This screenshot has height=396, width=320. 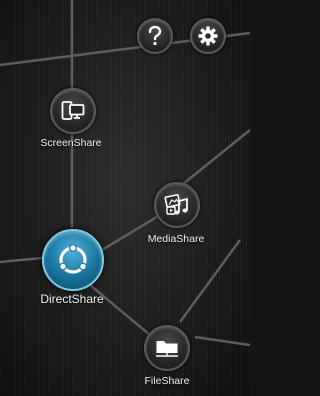 I want to click on file-share-button, so click(x=167, y=348).